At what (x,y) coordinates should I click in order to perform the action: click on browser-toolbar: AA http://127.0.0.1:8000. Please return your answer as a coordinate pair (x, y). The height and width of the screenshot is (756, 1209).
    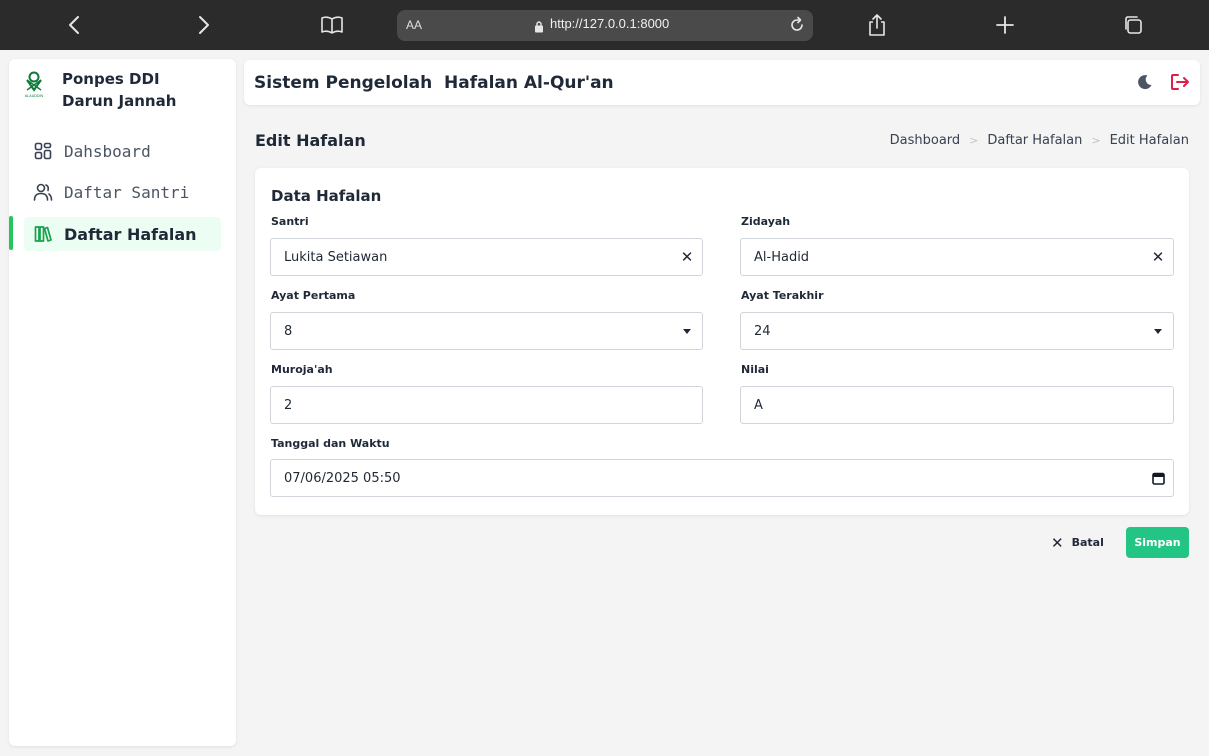
    Looking at the image, I should click on (604, 25).